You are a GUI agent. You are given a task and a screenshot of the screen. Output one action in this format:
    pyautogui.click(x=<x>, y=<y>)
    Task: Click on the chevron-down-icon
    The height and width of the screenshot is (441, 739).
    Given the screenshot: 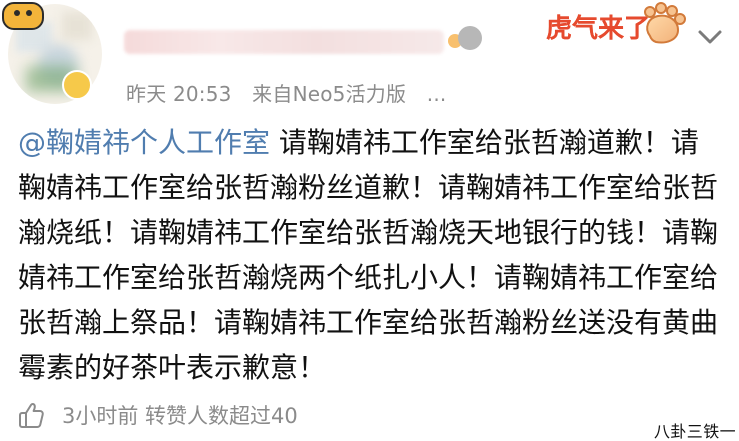 What is the action you would take?
    pyautogui.click(x=710, y=37)
    